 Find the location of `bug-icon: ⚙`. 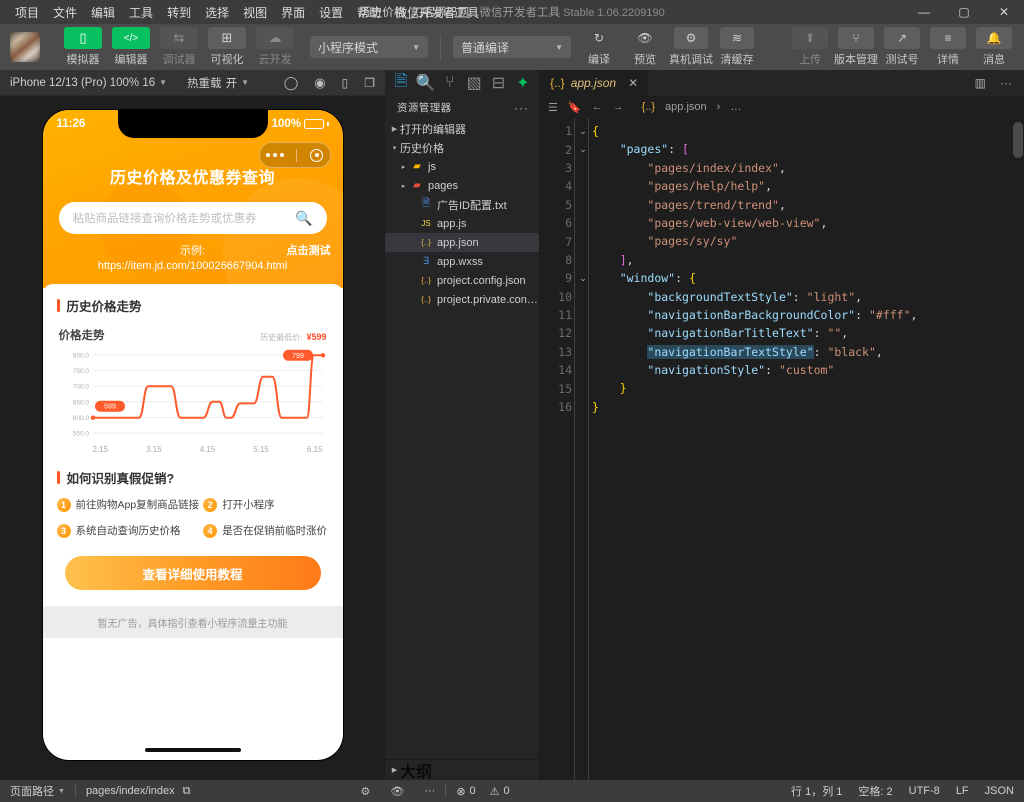

bug-icon: ⚙ is located at coordinates (365, 791).